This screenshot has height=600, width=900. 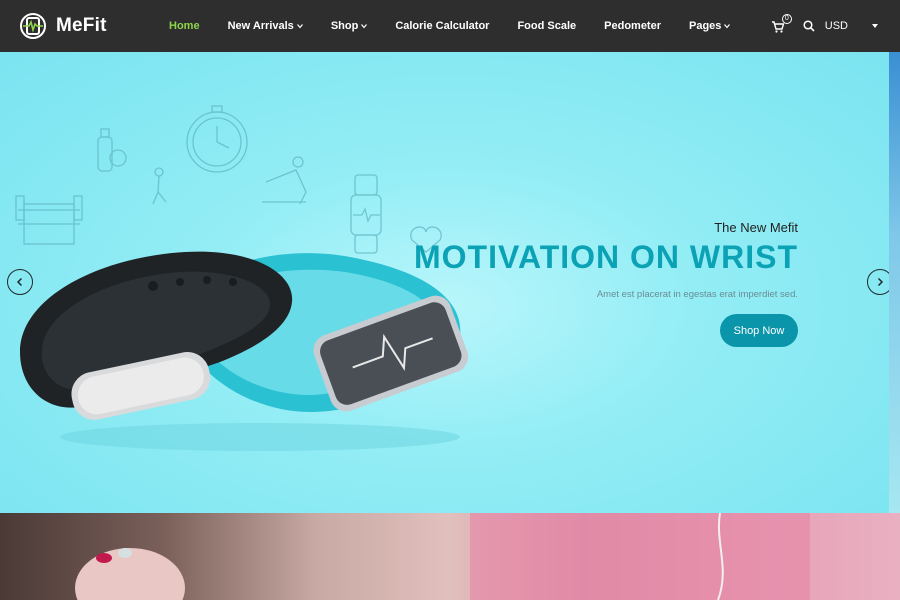 I want to click on nav-item-pedometer: Pedometer, so click(x=632, y=26).